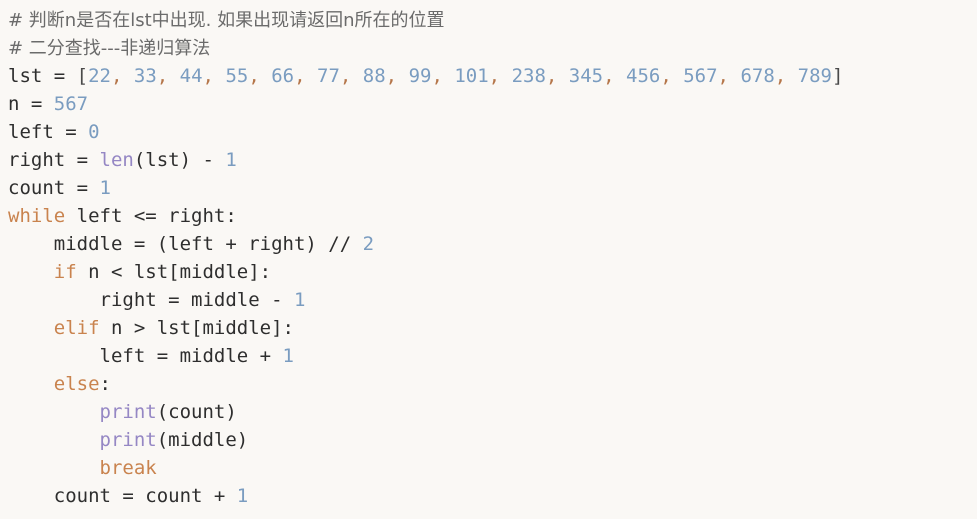 The width and height of the screenshot is (977, 519). What do you see at coordinates (492, 216) in the screenshot?
I see `code-line: while left <= right:` at bounding box center [492, 216].